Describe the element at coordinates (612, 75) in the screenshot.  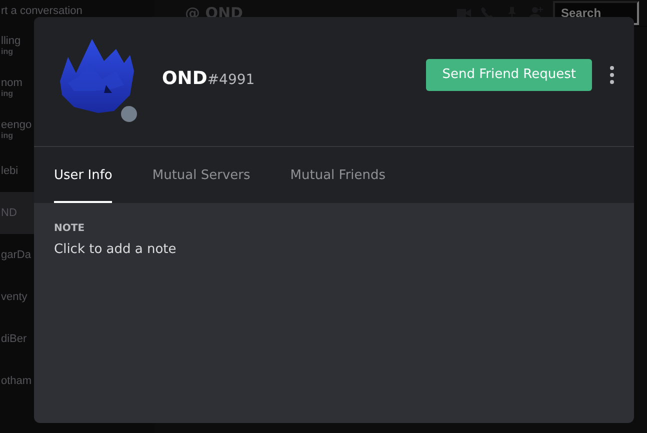
I see `more-options-icon` at that location.